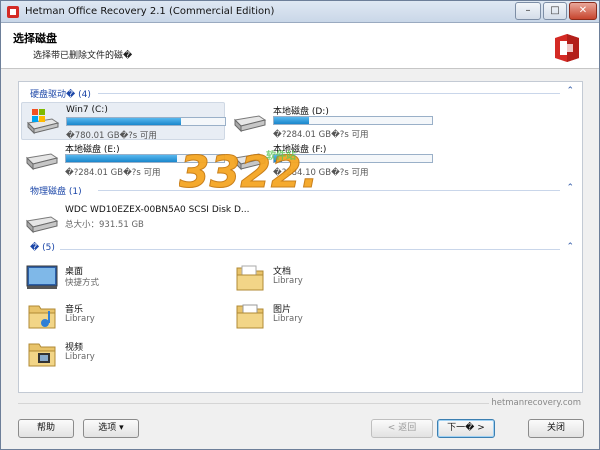  Describe the element at coordinates (536, 403) in the screenshot. I see `website-label: hetmanrecovery.com` at that location.